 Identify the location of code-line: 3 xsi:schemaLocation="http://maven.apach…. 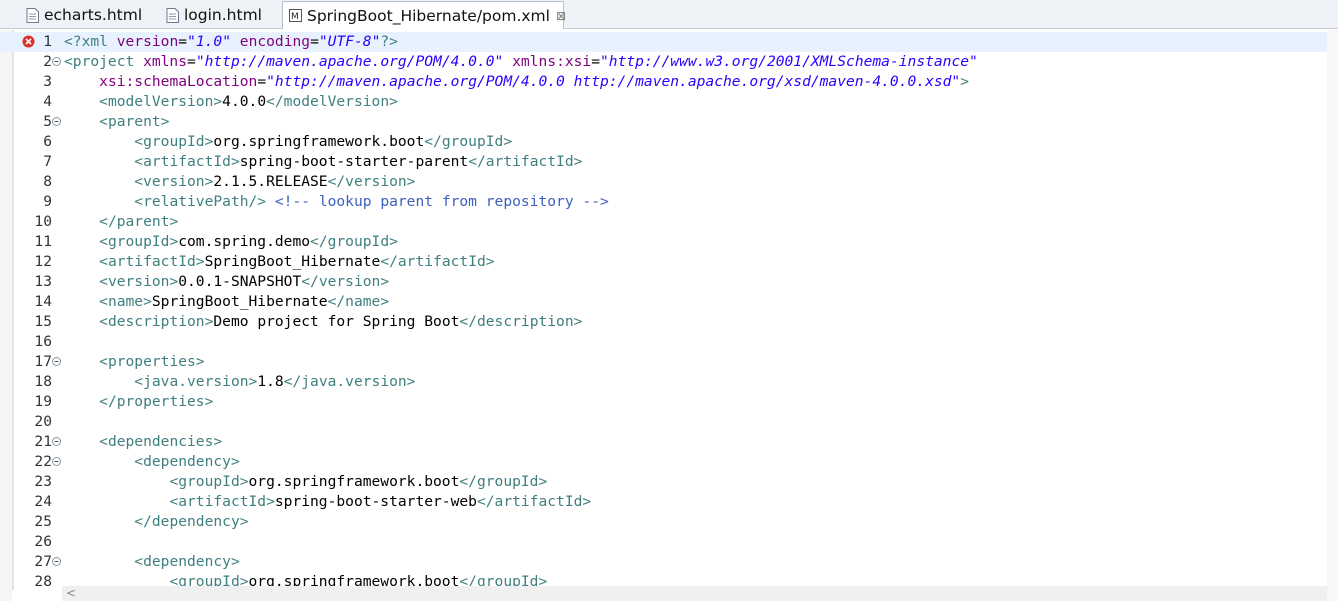
(663, 82).